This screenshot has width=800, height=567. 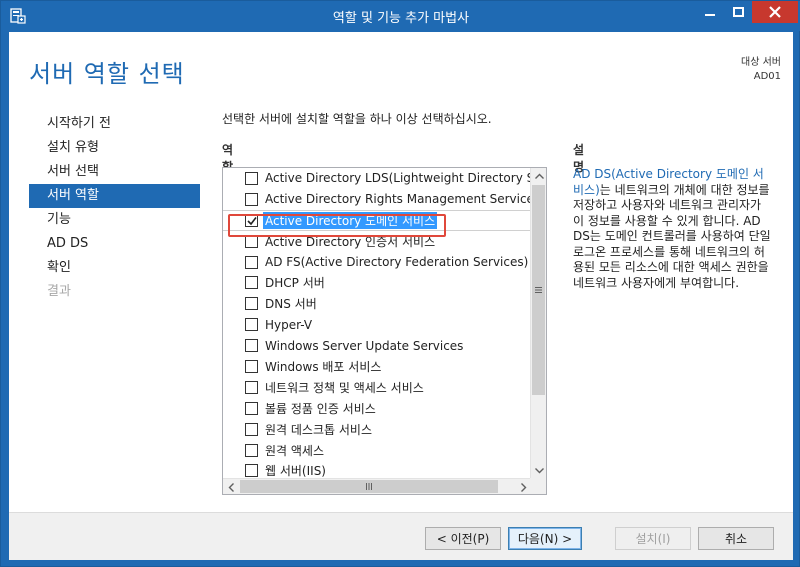 I want to click on vertical-scrollbar, so click(x=538, y=323).